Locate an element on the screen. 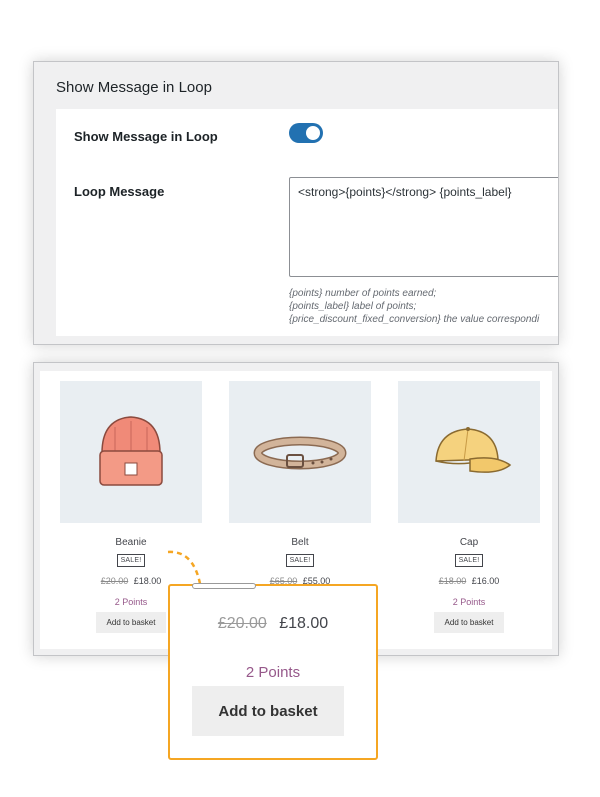  panel-title: Show Message in Loop is located at coordinates (134, 87).